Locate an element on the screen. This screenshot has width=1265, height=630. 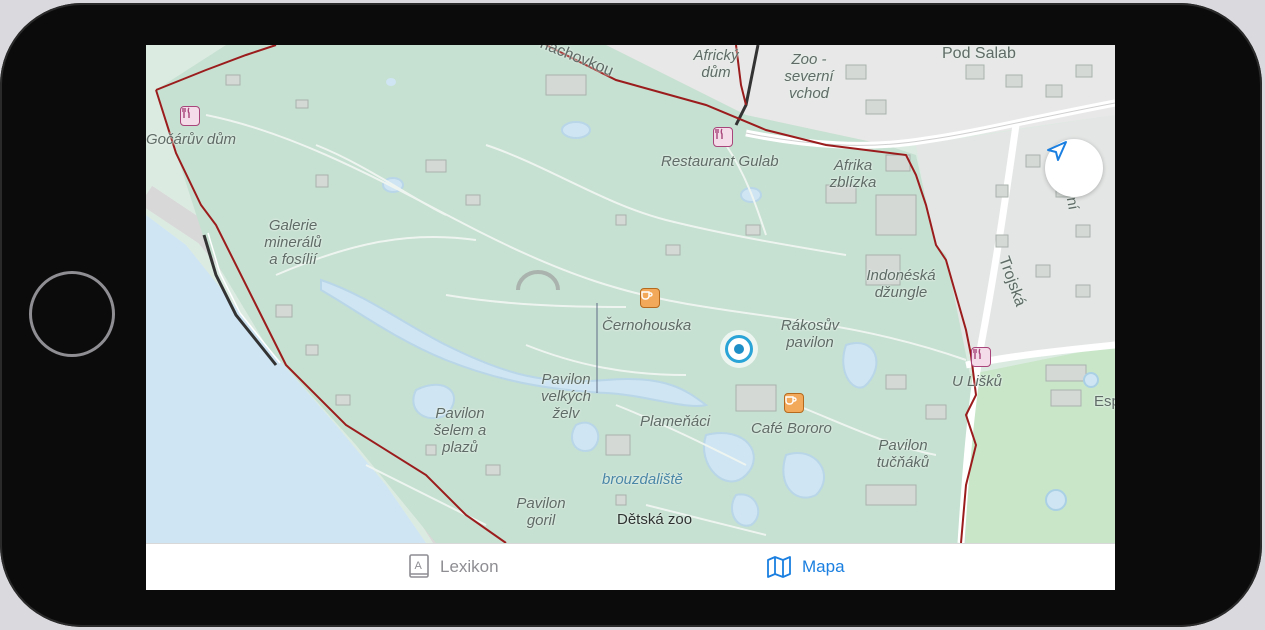
user-location-dot is located at coordinates (739, 349).